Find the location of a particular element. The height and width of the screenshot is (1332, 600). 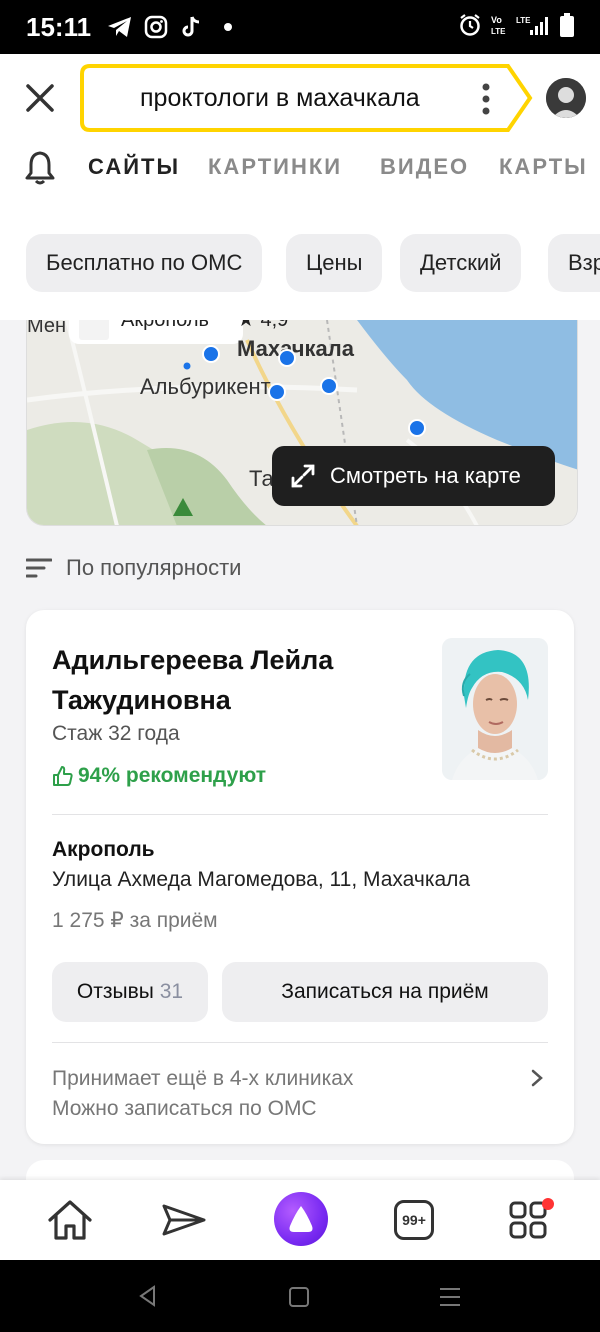

volte-icon: Vo LTE is located at coordinates (499, 27).